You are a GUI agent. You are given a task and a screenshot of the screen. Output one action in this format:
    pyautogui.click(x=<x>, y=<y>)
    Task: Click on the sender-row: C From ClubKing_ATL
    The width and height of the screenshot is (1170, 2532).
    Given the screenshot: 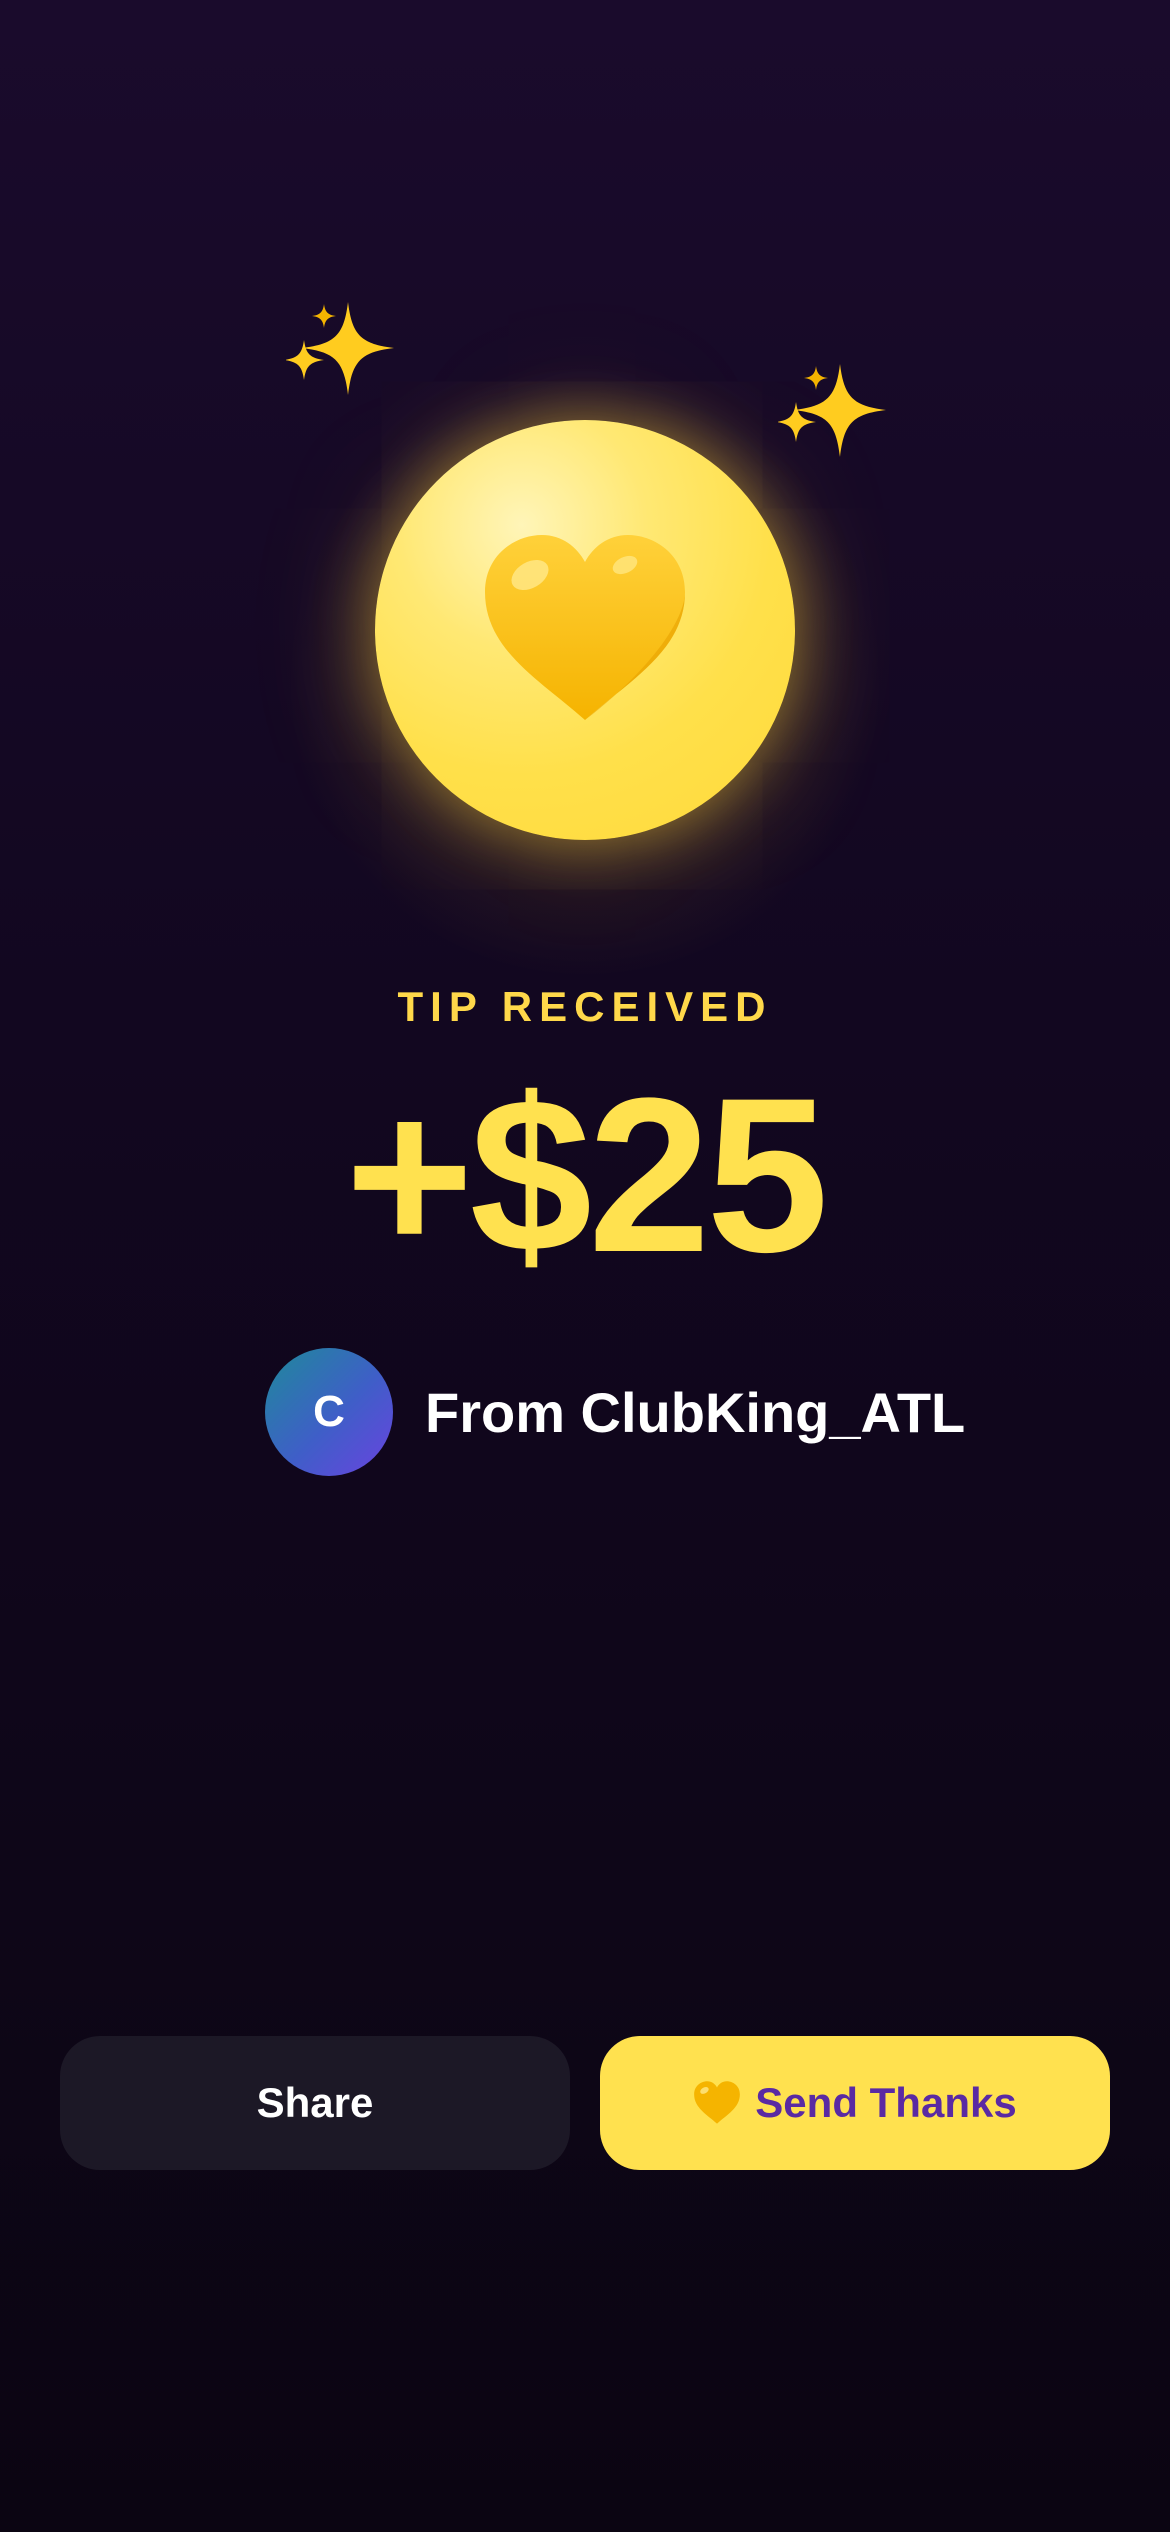 What is the action you would take?
    pyautogui.click(x=615, y=1412)
    